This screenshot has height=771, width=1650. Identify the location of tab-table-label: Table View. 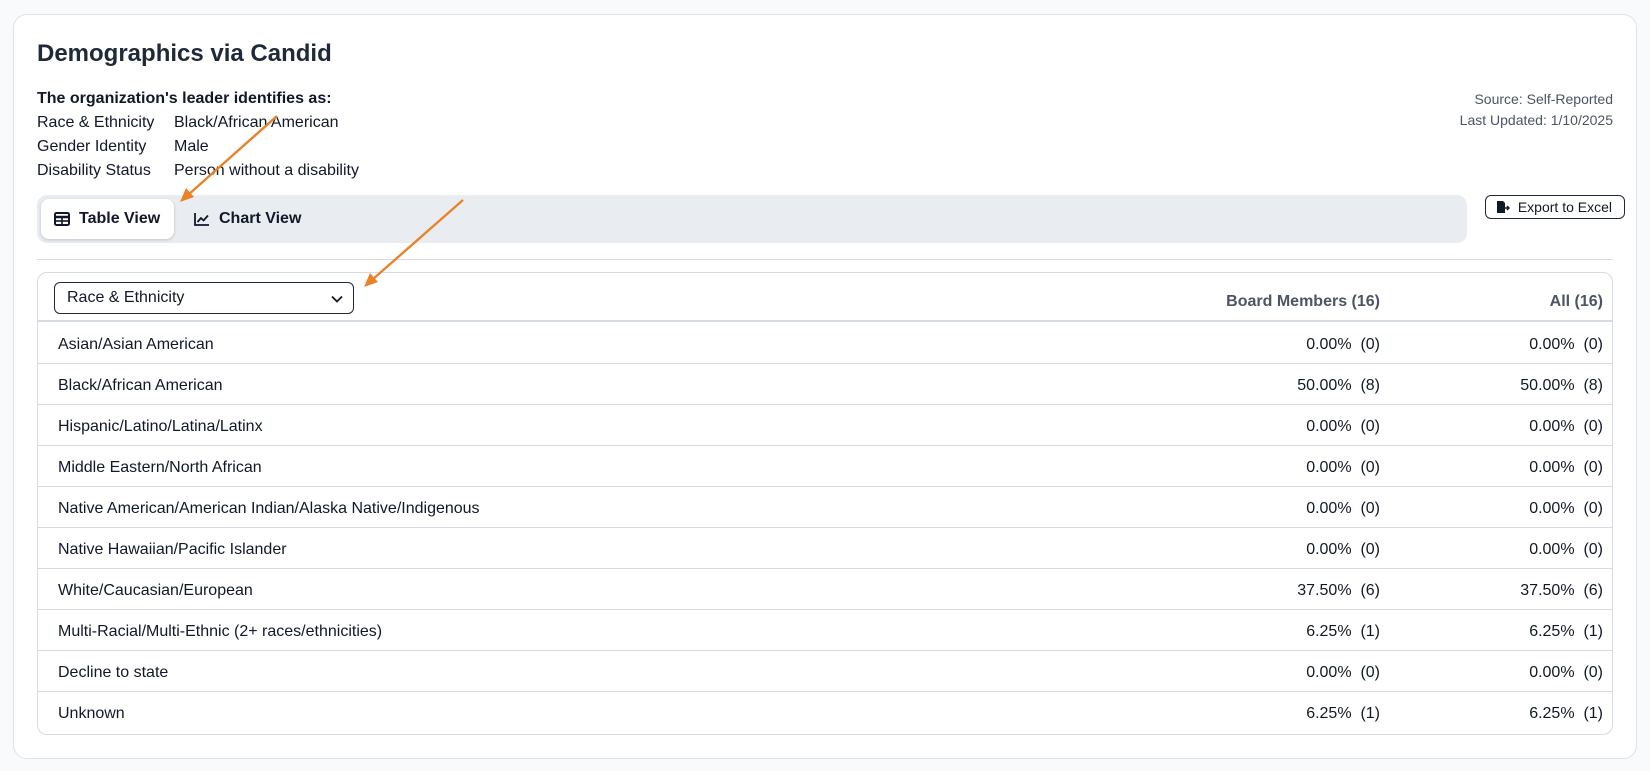
(120, 218).